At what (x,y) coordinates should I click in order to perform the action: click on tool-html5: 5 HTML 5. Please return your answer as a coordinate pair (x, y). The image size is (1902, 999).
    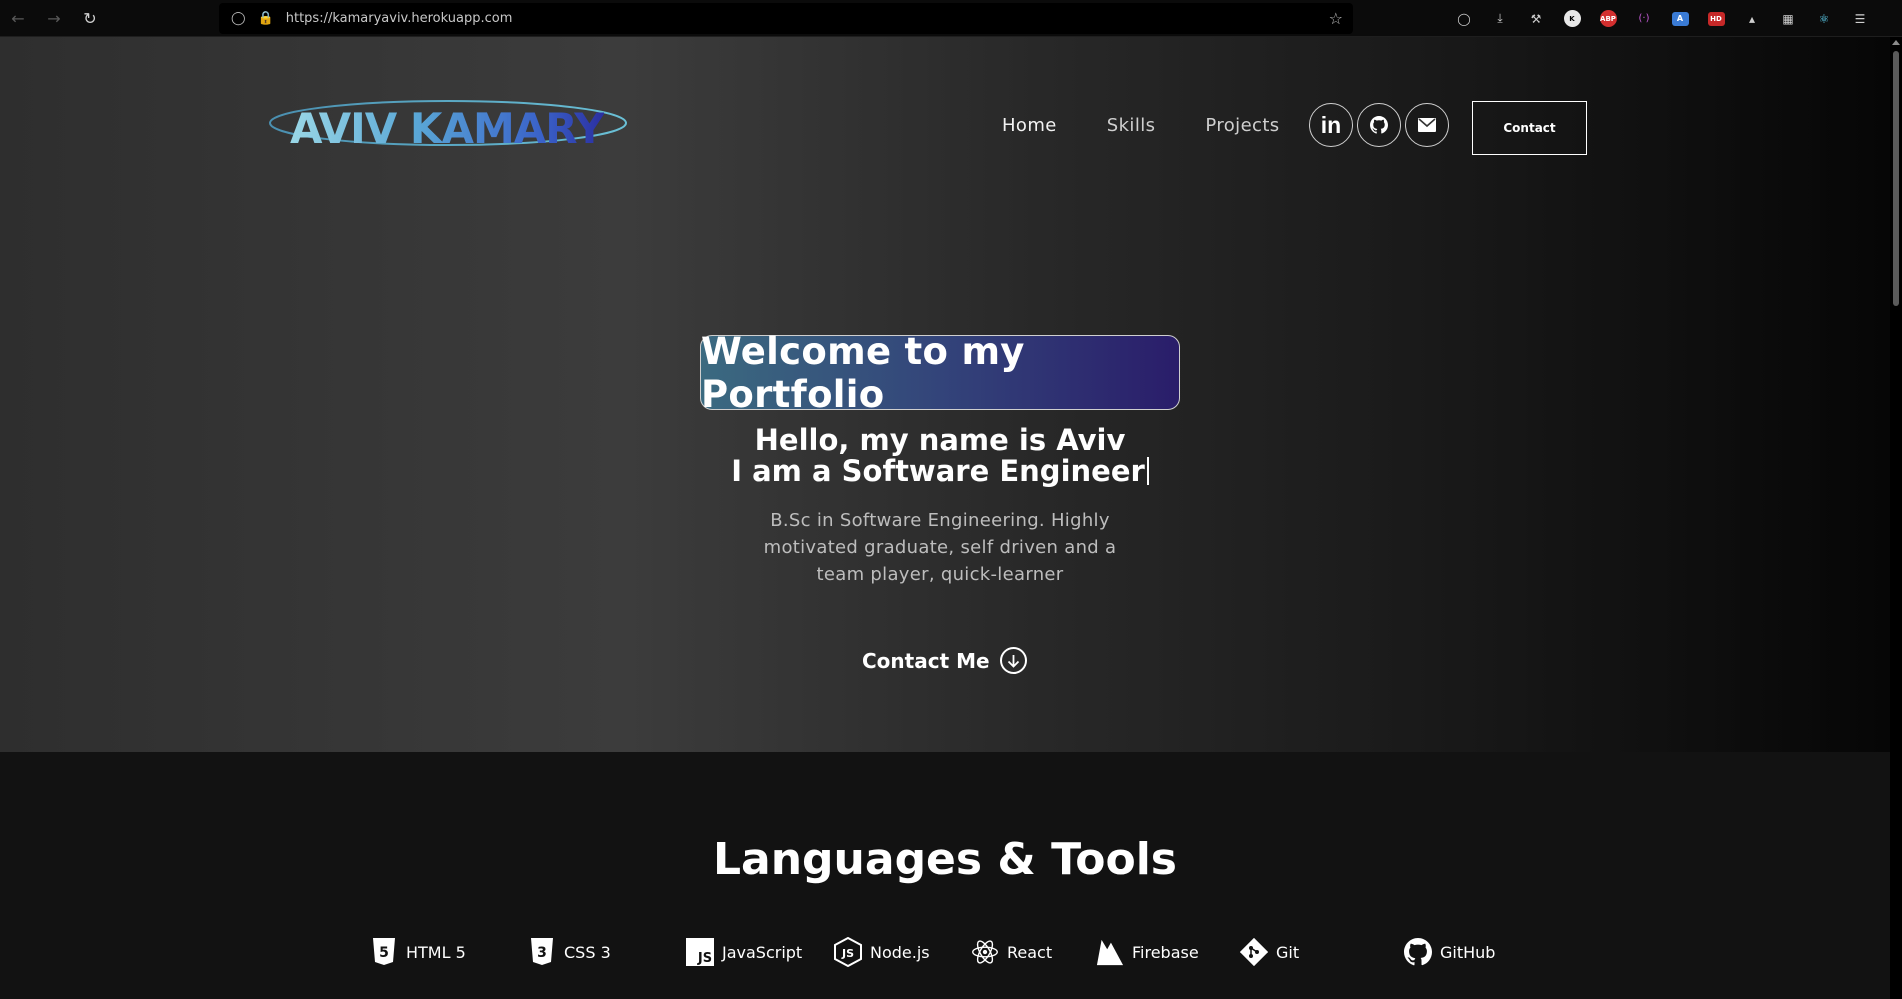
    Looking at the image, I should click on (418, 952).